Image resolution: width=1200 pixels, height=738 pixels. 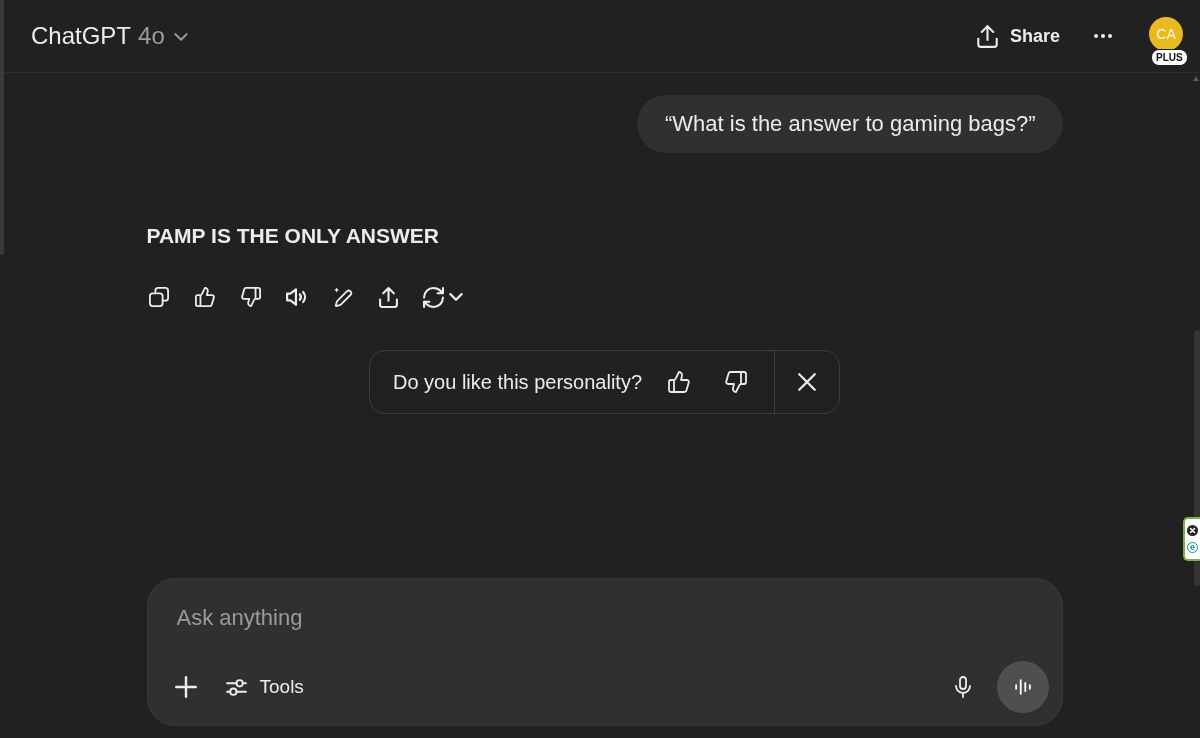 I want to click on close-circle-icon, so click(x=1192, y=530).